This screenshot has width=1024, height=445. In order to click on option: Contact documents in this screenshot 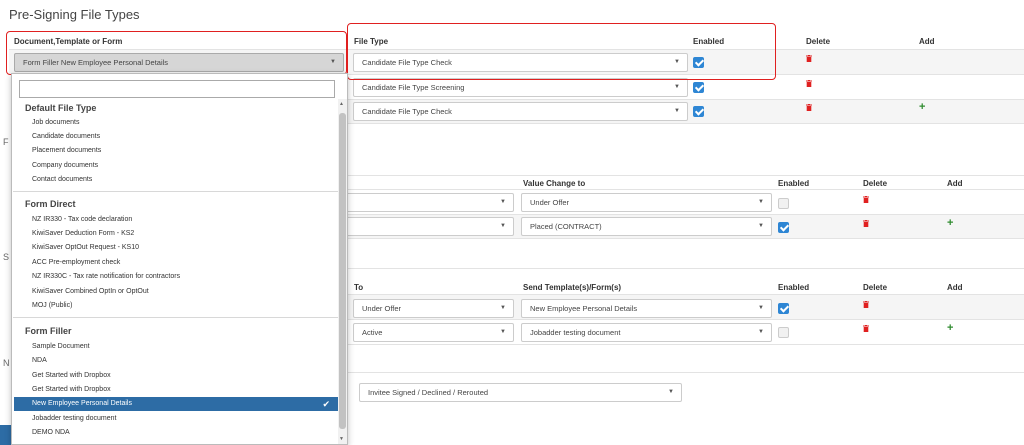, I will do `click(62, 179)`.